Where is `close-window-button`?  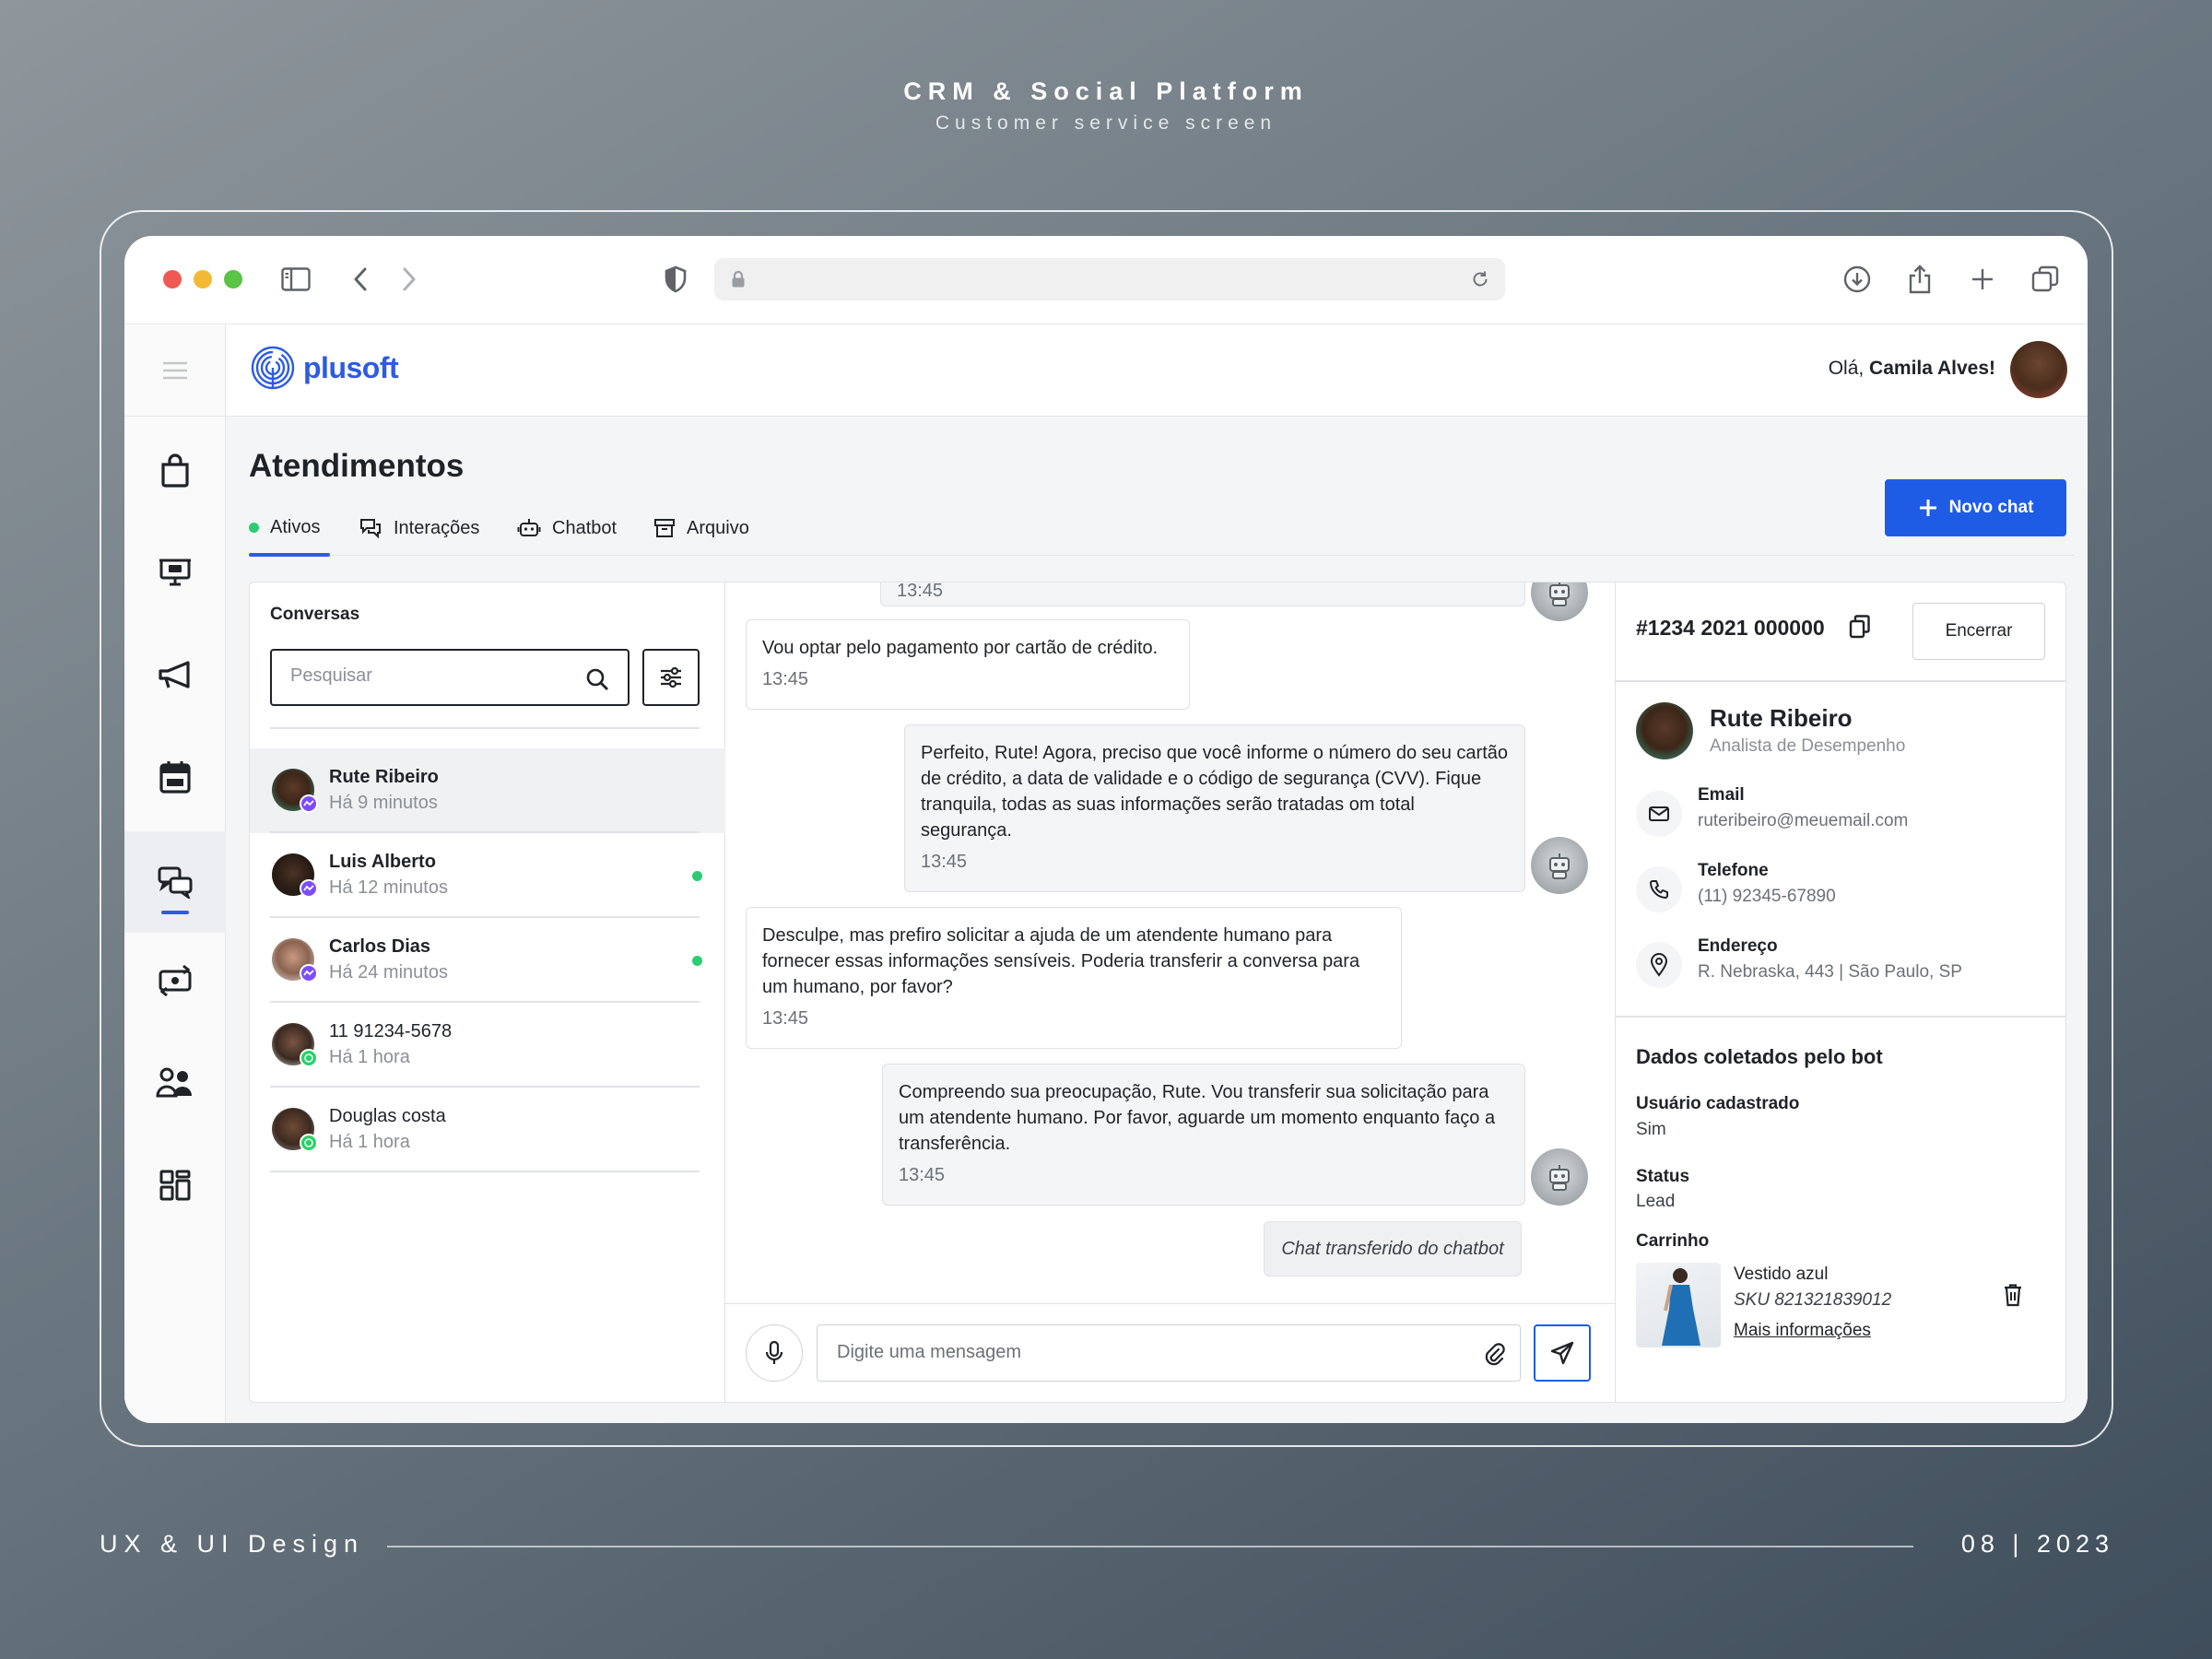
close-window-button is located at coordinates (172, 279).